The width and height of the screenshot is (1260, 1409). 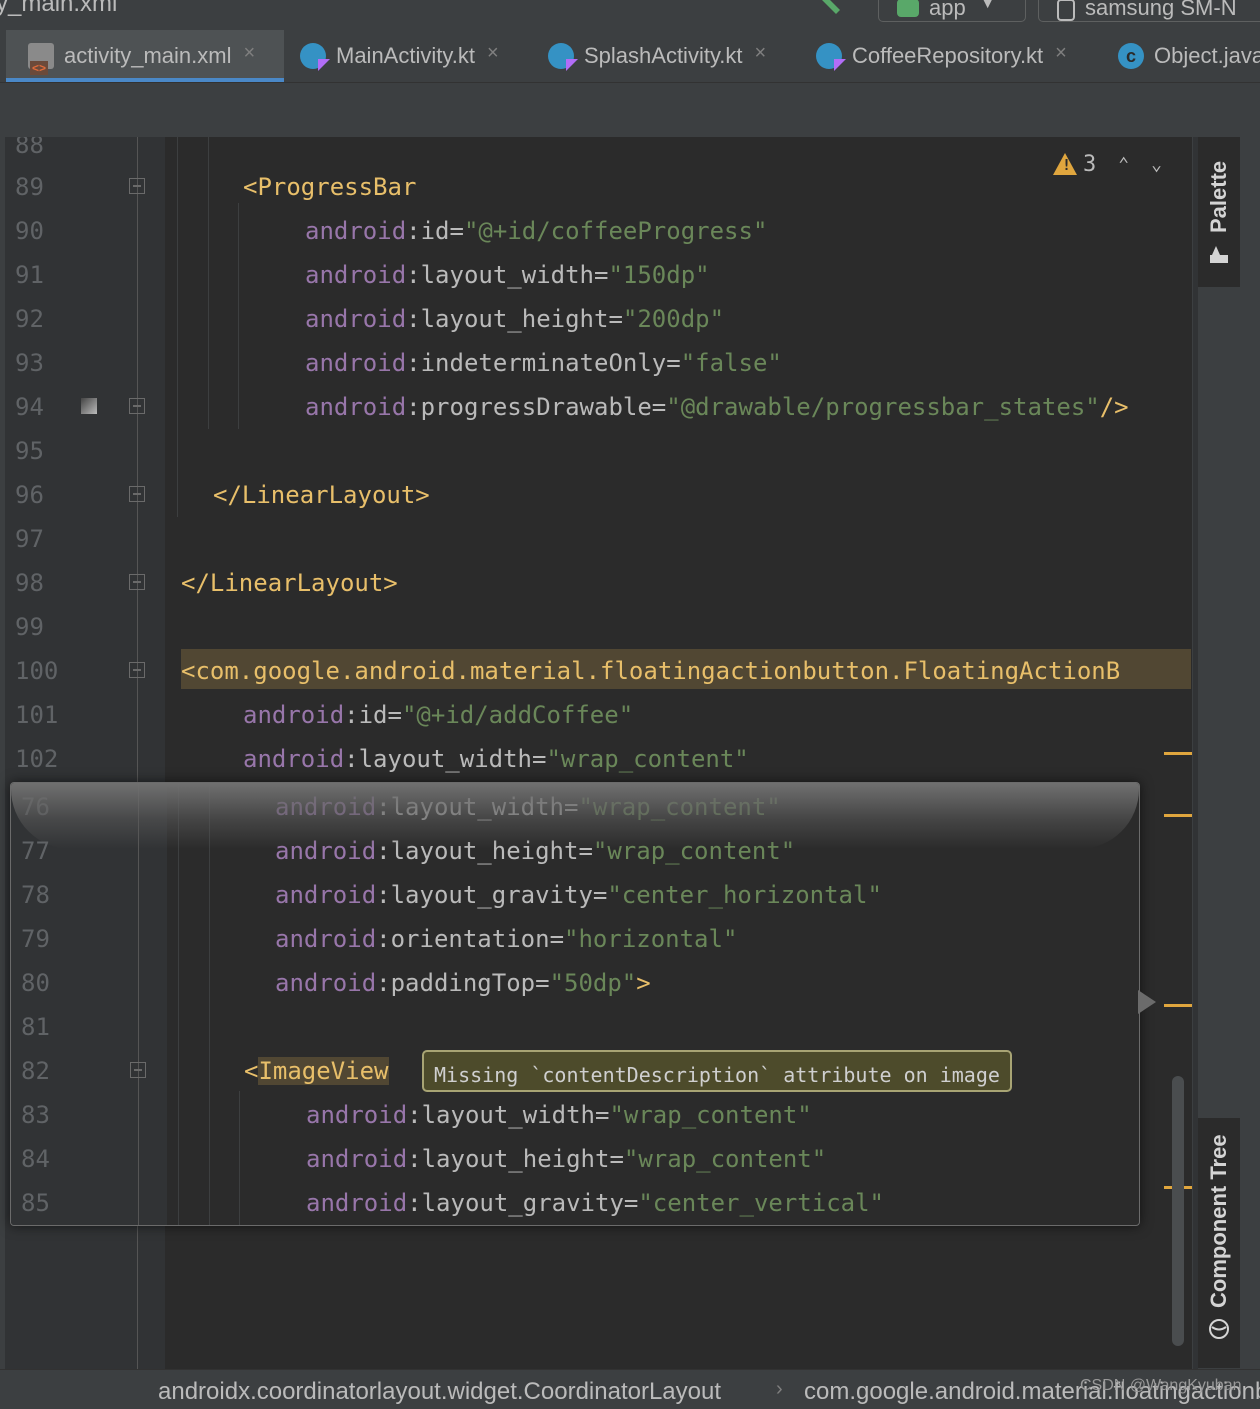 I want to click on code-line: 90 android:id="@+id/coffeeProgress", so click(x=599, y=231).